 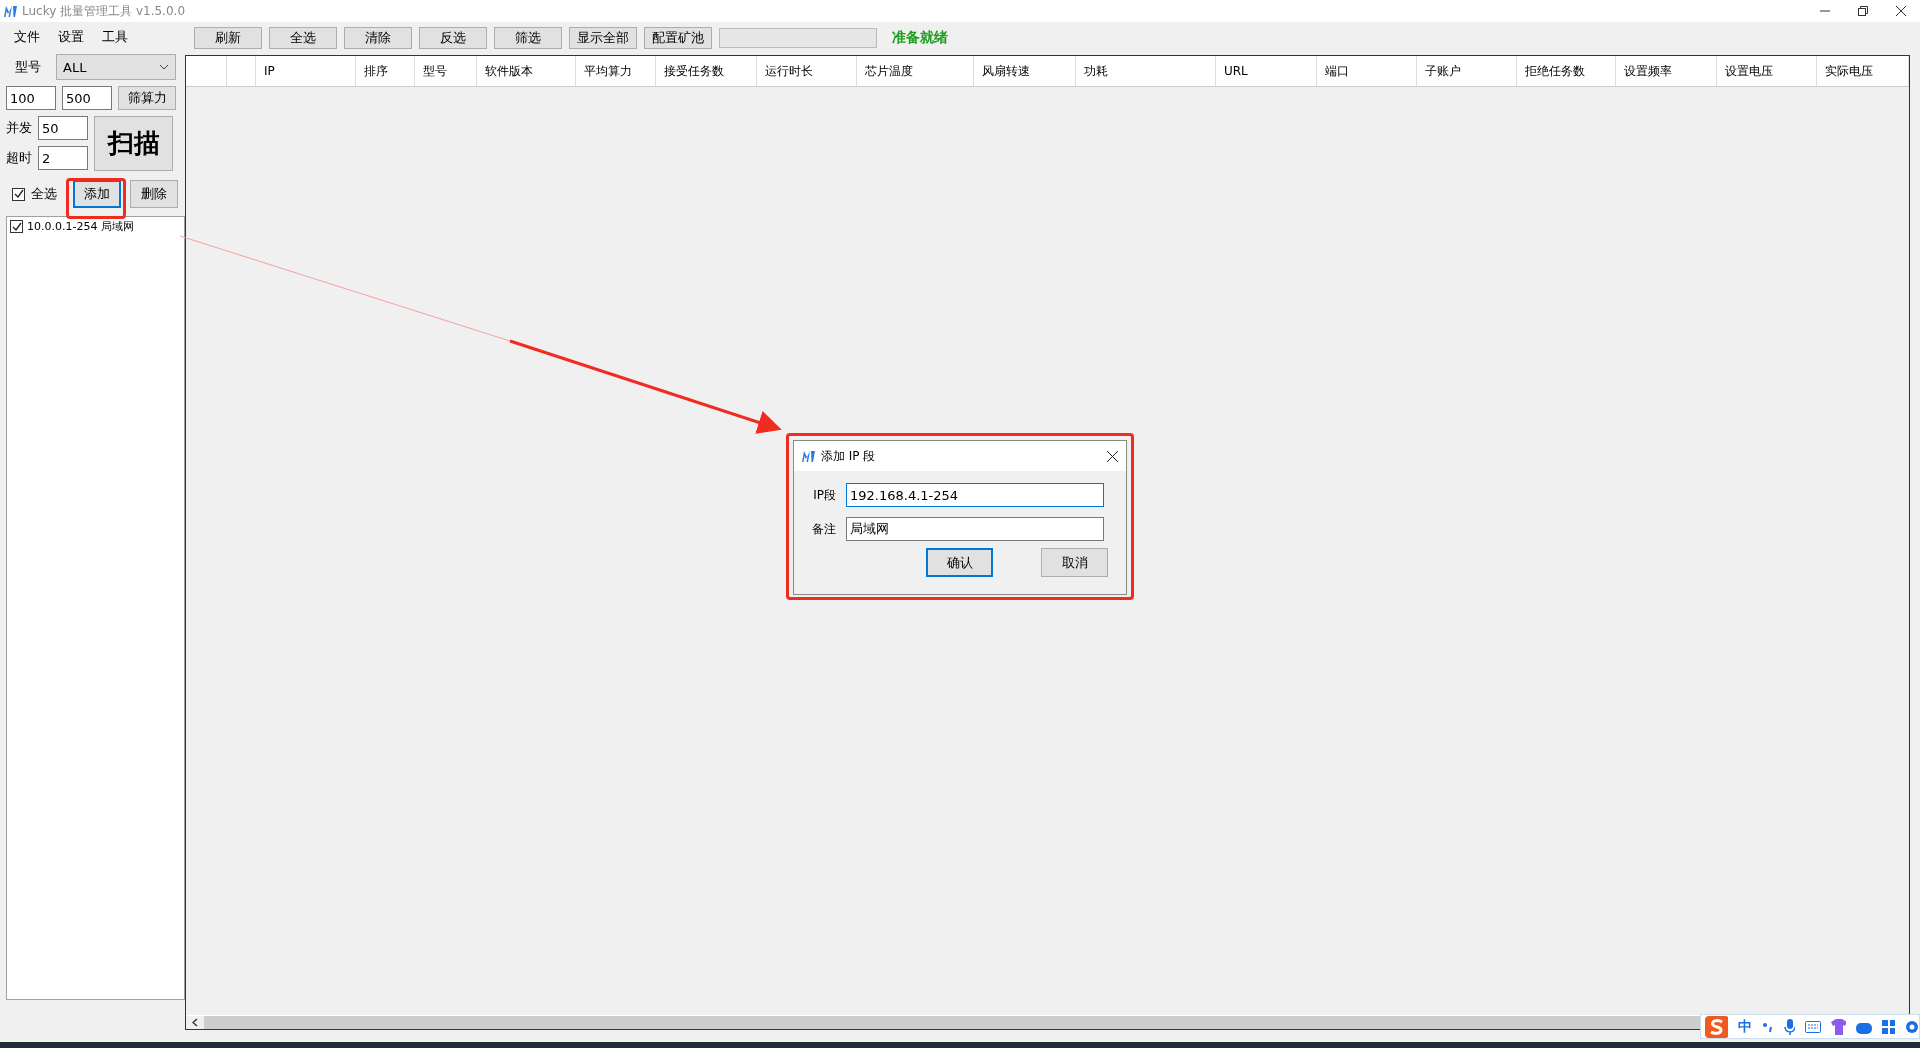 What do you see at coordinates (1863, 11) in the screenshot?
I see `restore-icon` at bounding box center [1863, 11].